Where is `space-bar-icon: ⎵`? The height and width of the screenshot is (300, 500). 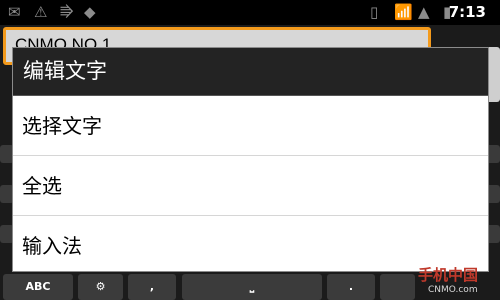
space-bar-icon: ⎵ is located at coordinates (252, 286).